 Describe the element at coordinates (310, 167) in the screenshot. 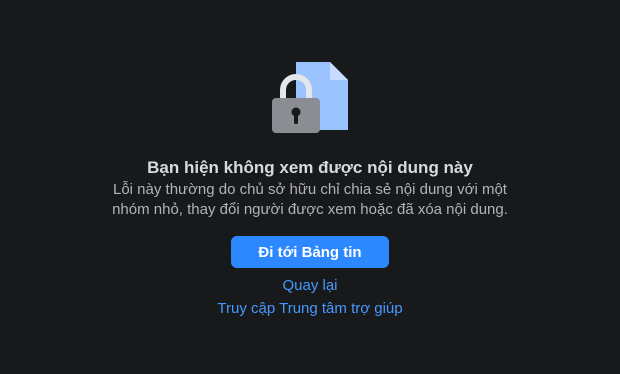

I see `error-title: Bạn hiện không xem được nội dung này` at that location.